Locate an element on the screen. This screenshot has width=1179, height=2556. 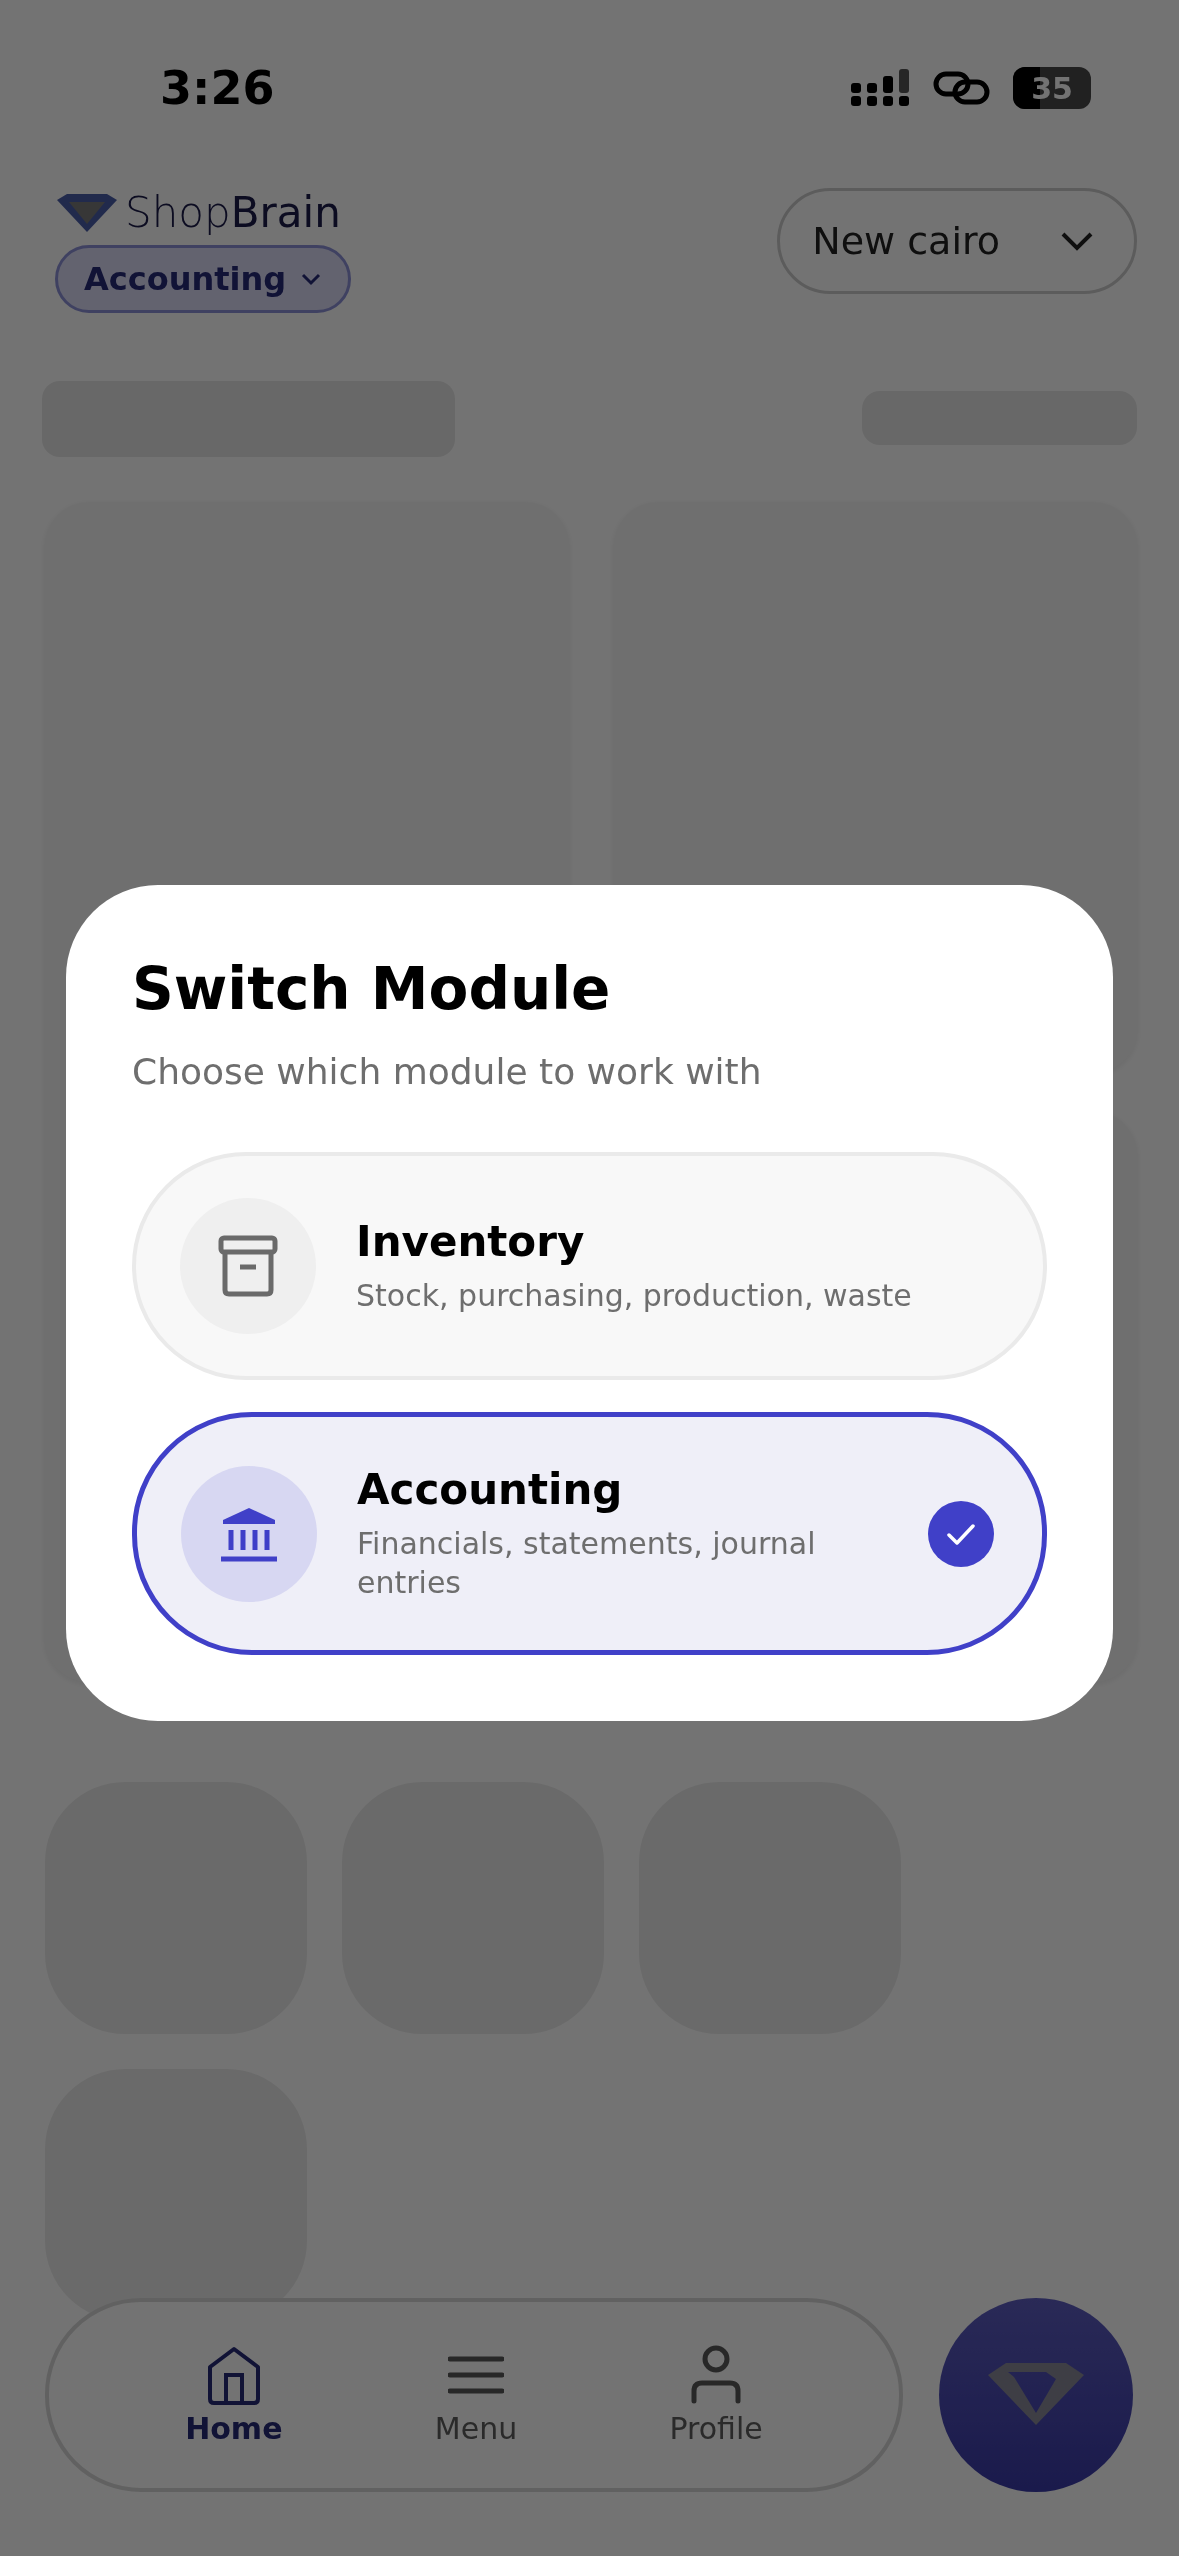
option-title: Inventory is located at coordinates (471, 1241).